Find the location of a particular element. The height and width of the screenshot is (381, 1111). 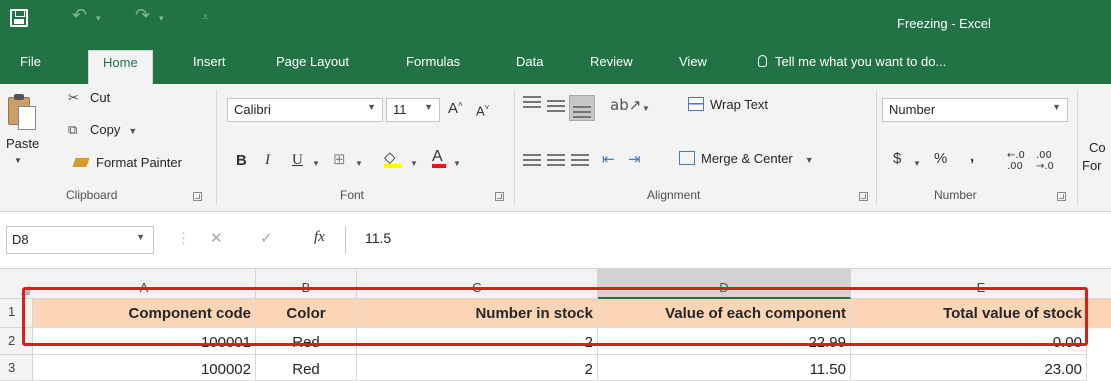

currency-dropdown-icon: ▼ is located at coordinates (917, 163).